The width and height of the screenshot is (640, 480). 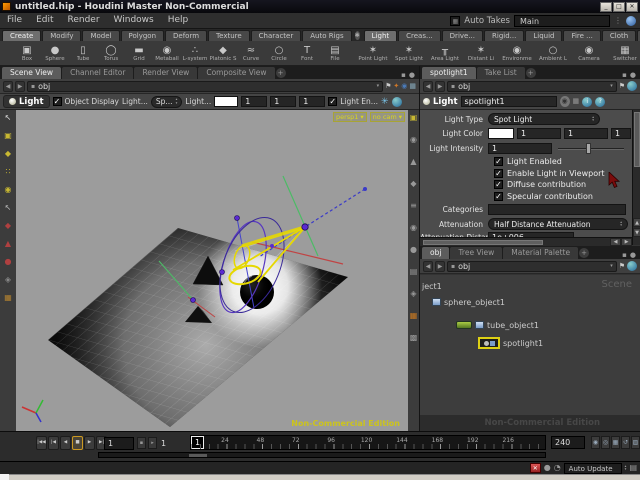 What do you see at coordinates (195, 53) in the screenshot?
I see `shelf-tool-button: ∴ L-system` at bounding box center [195, 53].